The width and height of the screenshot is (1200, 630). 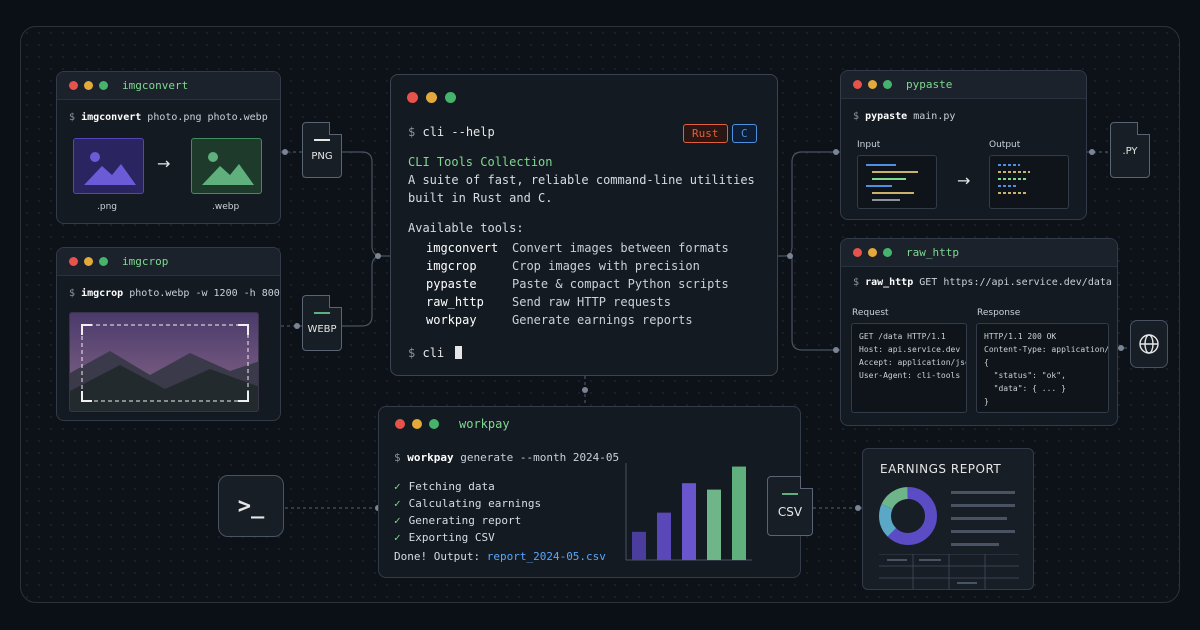 I want to click on command-line: $ imgcrop photo.webp -w 1200 -h 800, so click(x=174, y=293).